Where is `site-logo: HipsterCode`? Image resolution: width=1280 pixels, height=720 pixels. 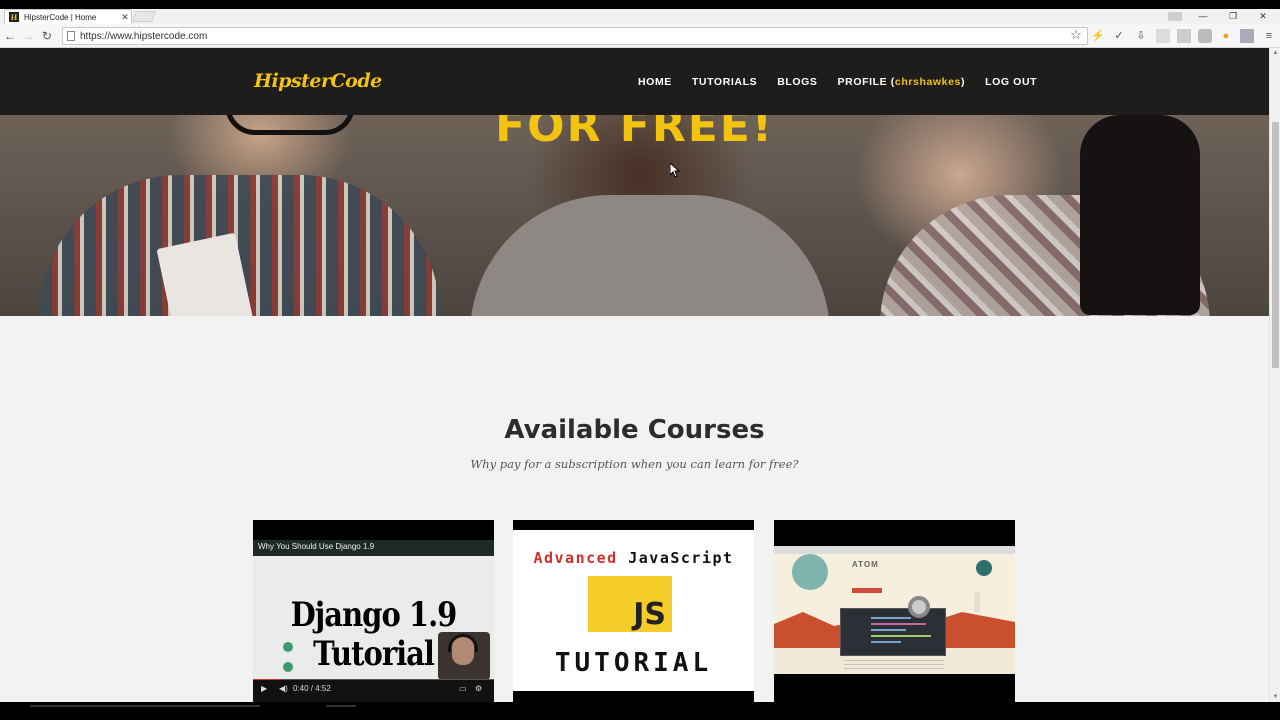
site-logo: HipsterCode is located at coordinates (318, 81).